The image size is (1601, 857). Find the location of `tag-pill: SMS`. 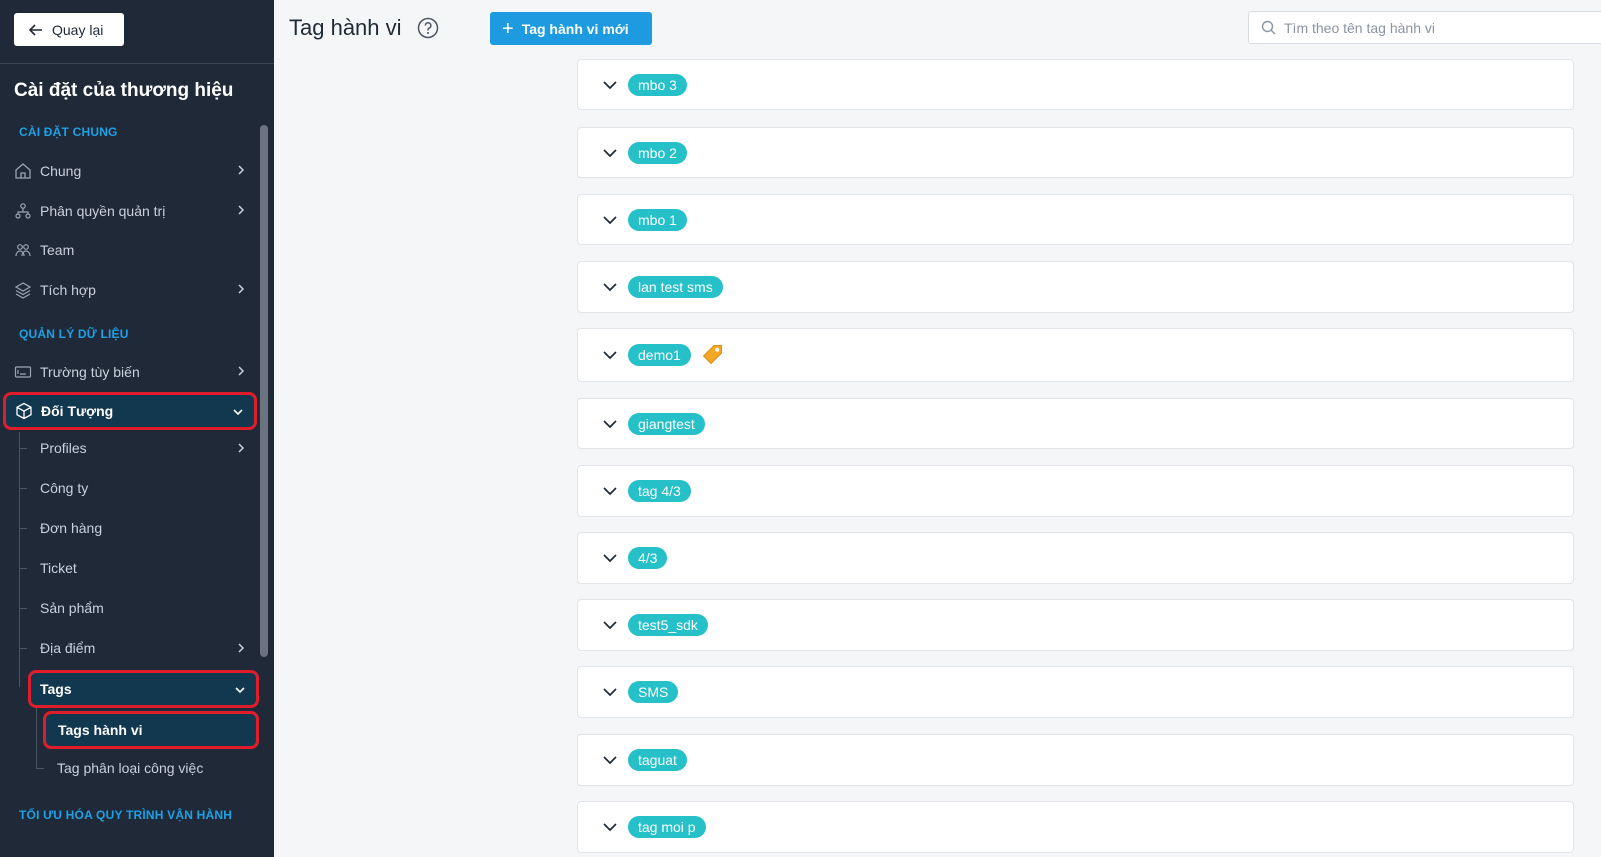

tag-pill: SMS is located at coordinates (653, 692).